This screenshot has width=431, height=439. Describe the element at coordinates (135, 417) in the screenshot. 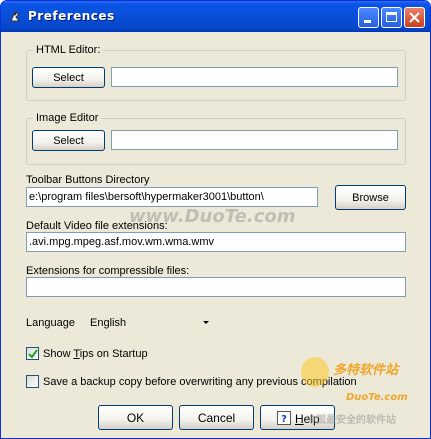

I see `ok-button: OK` at that location.